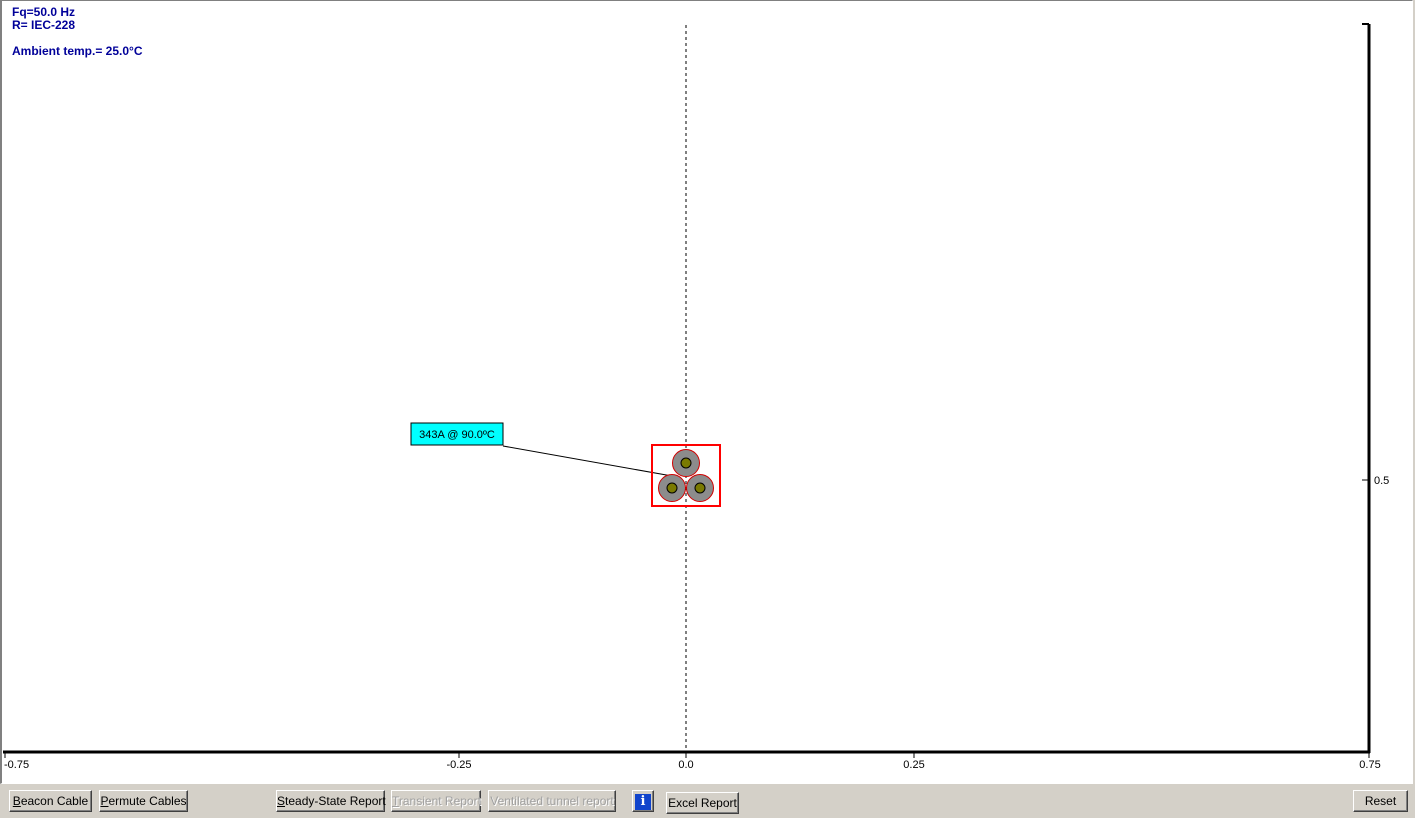 Image resolution: width=1415 pixels, height=818 pixels. Describe the element at coordinates (587, 461) in the screenshot. I see `label-leader-line` at that location.